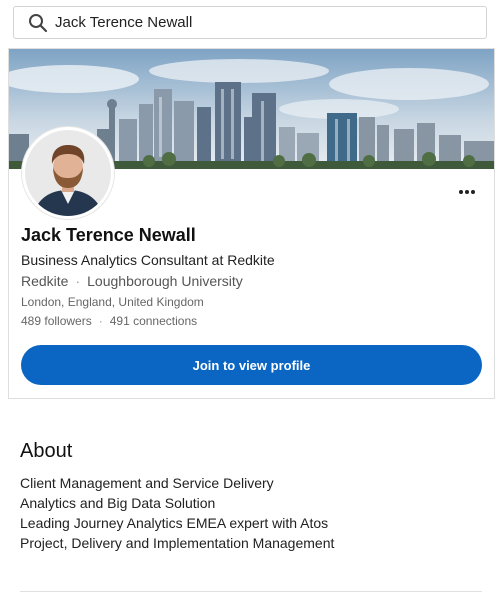  I want to click on company-school-line: Redkite · Loughborough University, so click(132, 281).